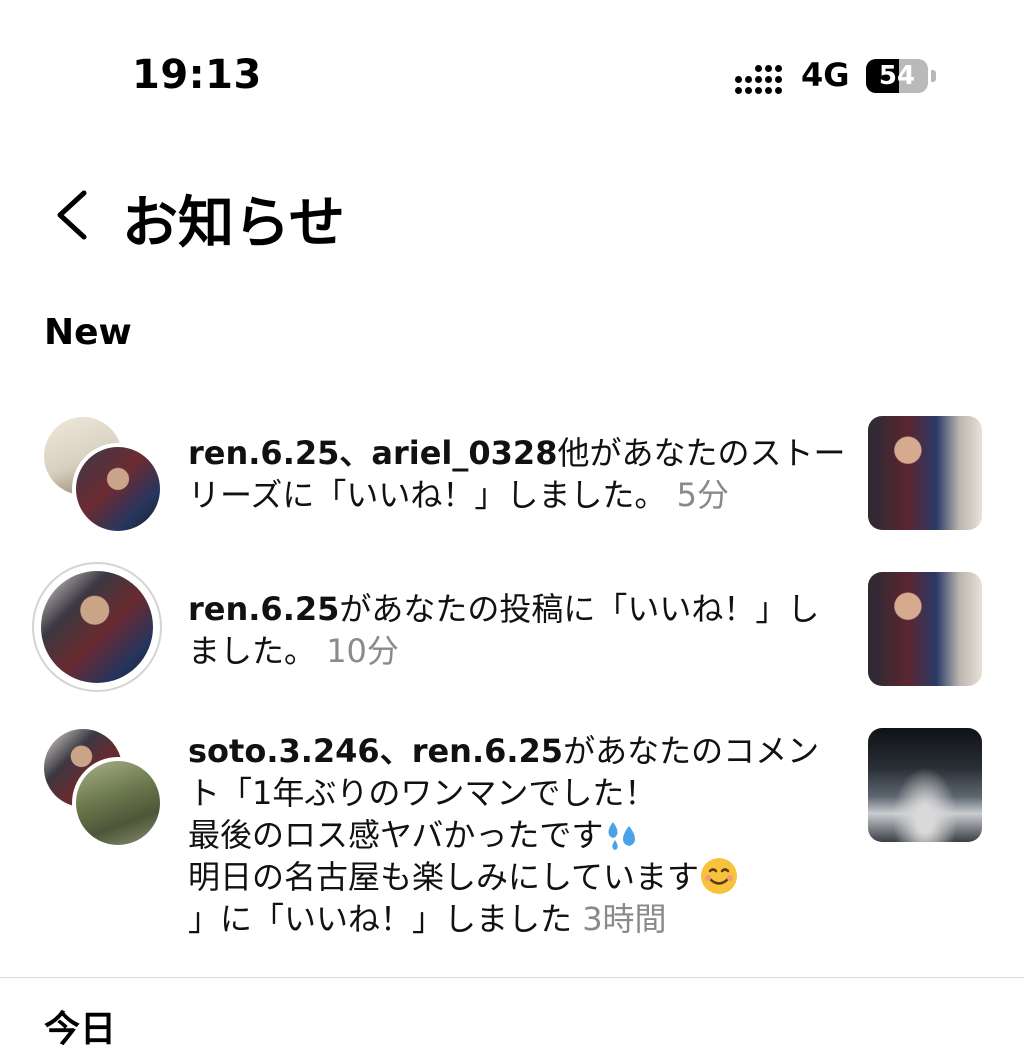  Describe the element at coordinates (88, 332) in the screenshot. I see `section-header-new: New` at that location.